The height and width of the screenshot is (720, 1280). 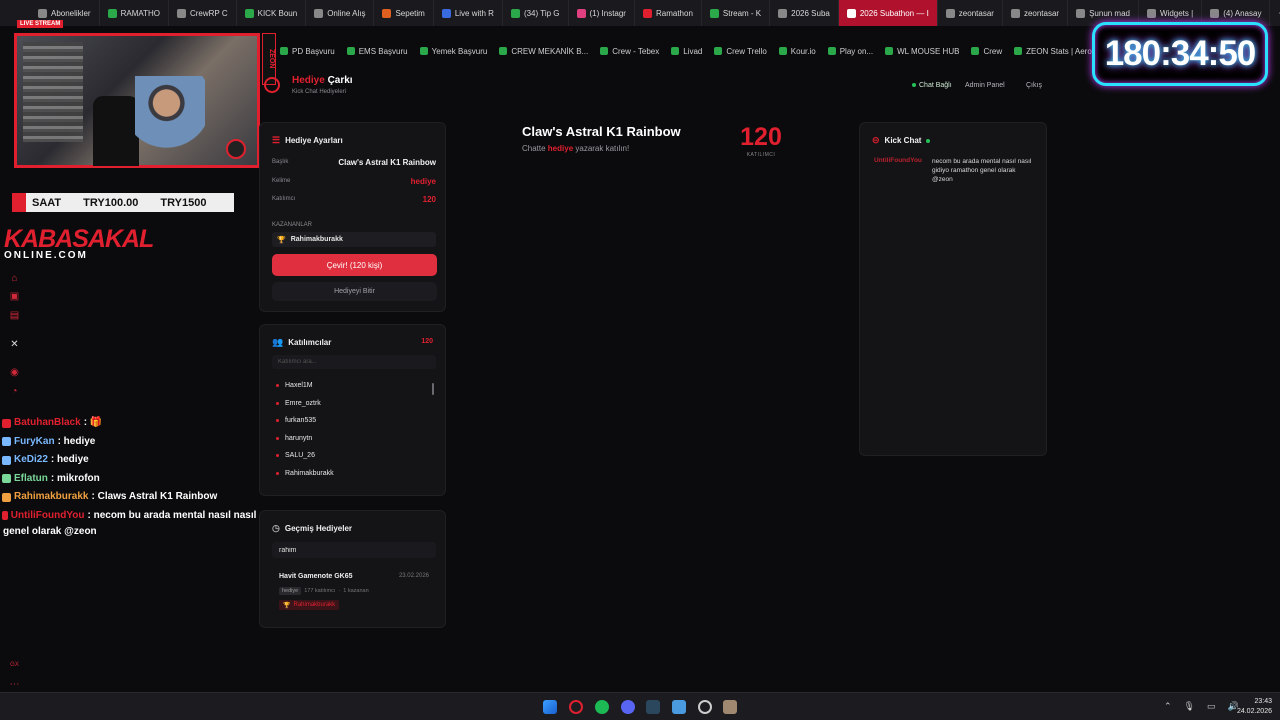 I want to click on browser-tab: (1) Instagr, so click(x=602, y=13).